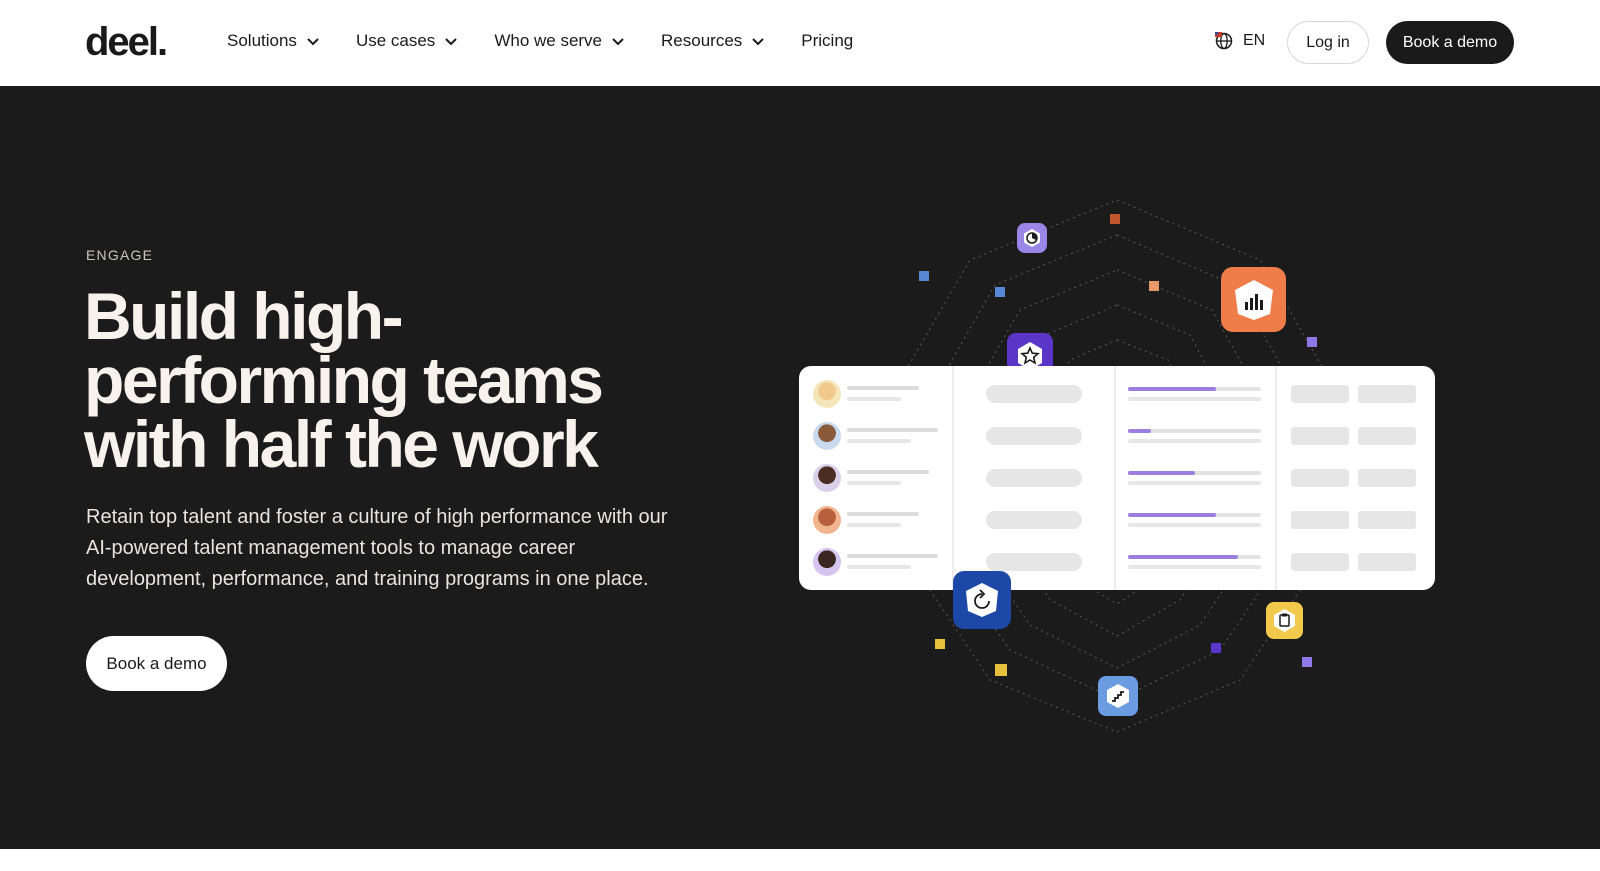 The height and width of the screenshot is (871, 1600). Describe the element at coordinates (1284, 620) in the screenshot. I see `clipboard-icon` at that location.